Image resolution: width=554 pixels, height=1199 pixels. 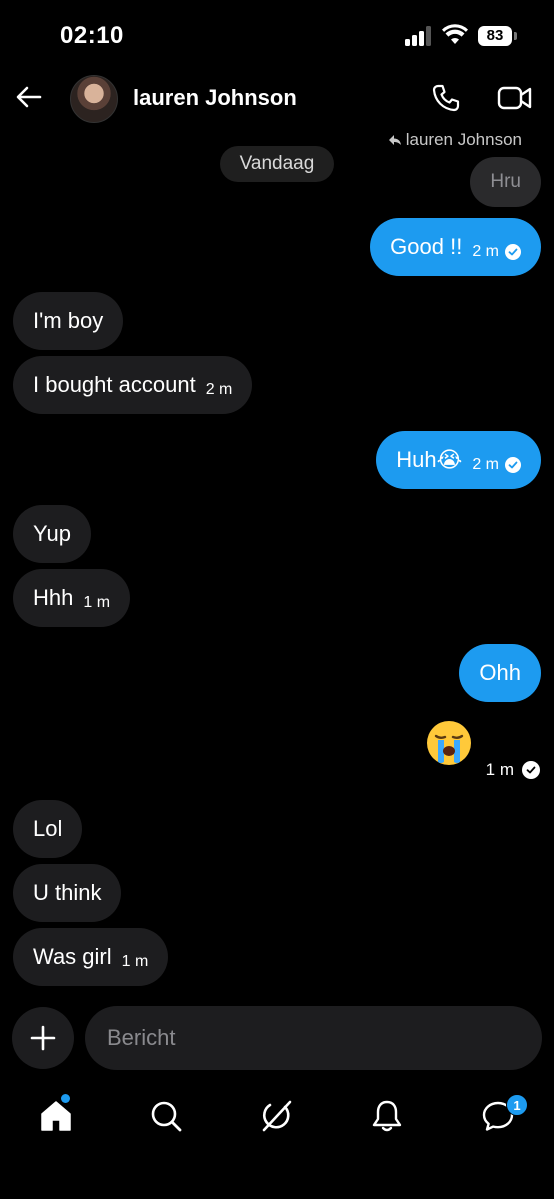 What do you see at coordinates (65, 1098) in the screenshot?
I see `home-unread-dot` at bounding box center [65, 1098].